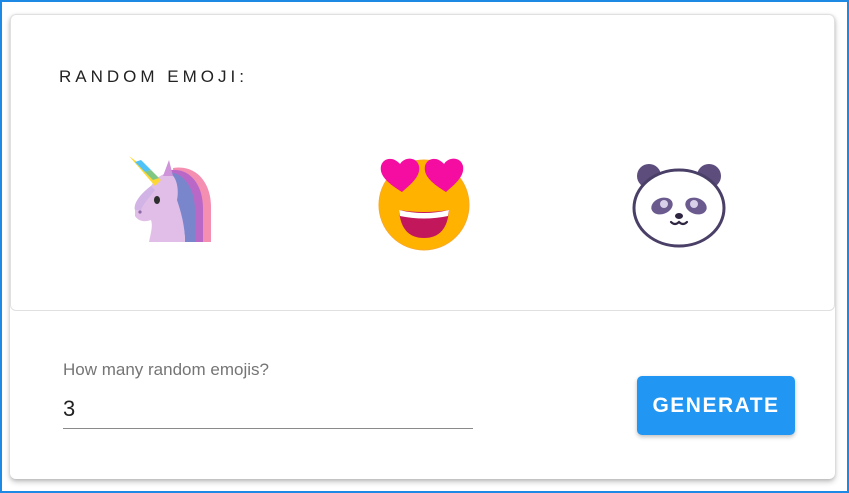  I want to click on heart-eyes-face-icon, so click(424, 201).